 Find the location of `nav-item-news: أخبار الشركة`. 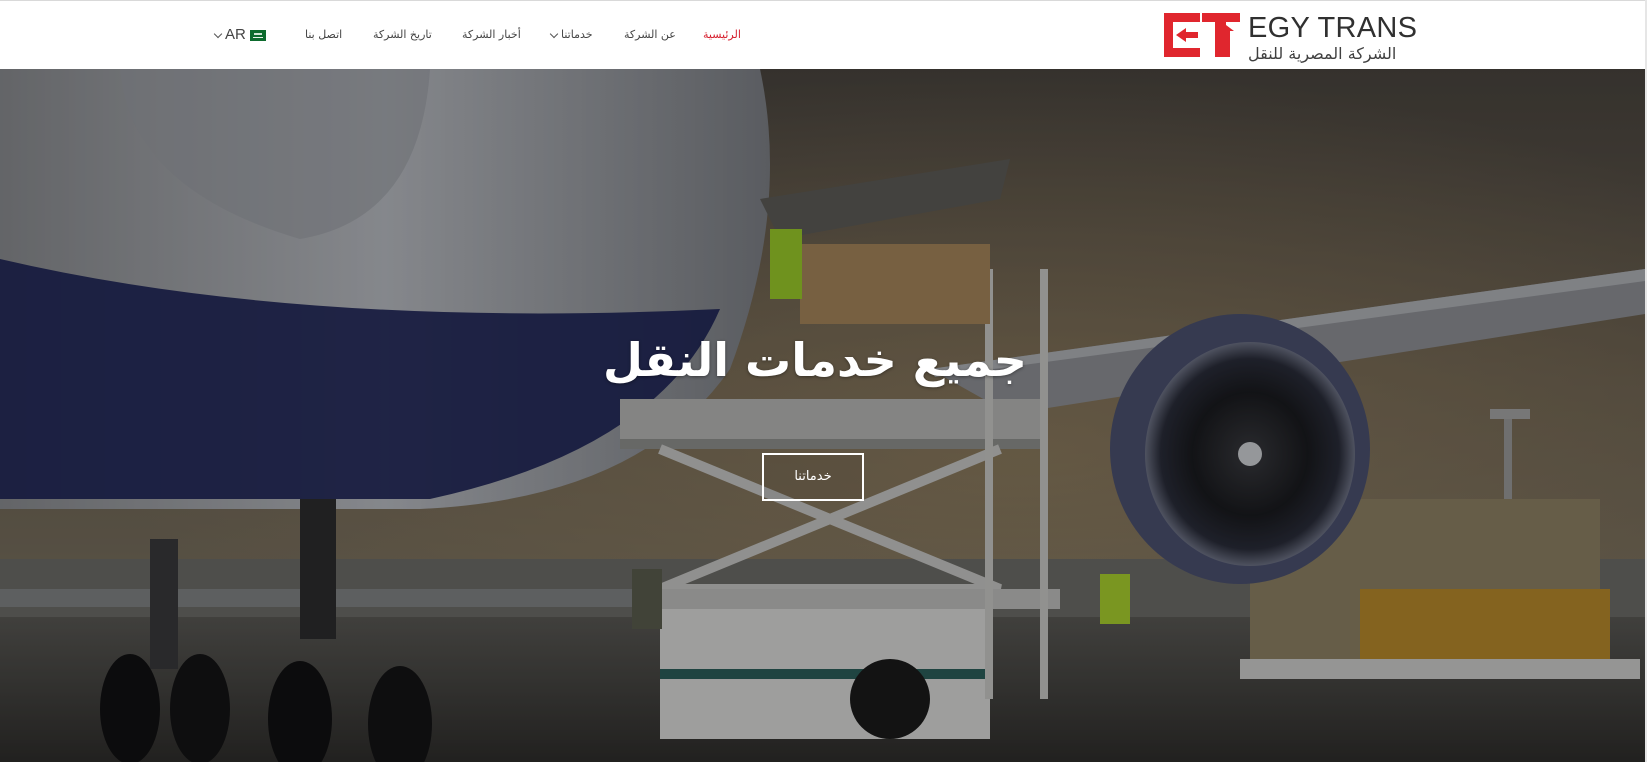

nav-item-news: أخبار الشركة is located at coordinates (491, 34).